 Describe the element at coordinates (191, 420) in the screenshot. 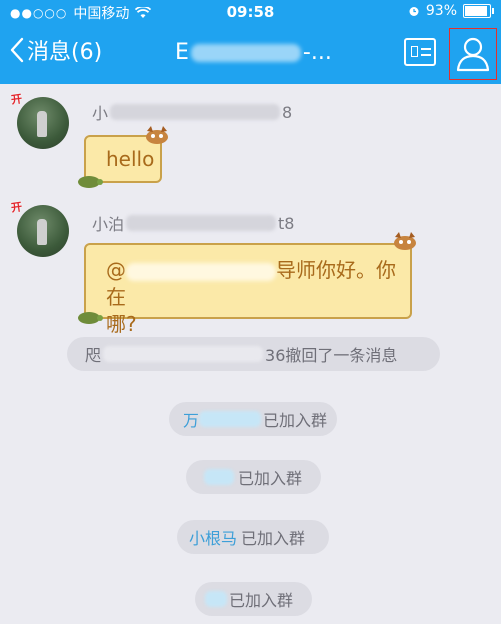

I see `join-name: 万` at that location.